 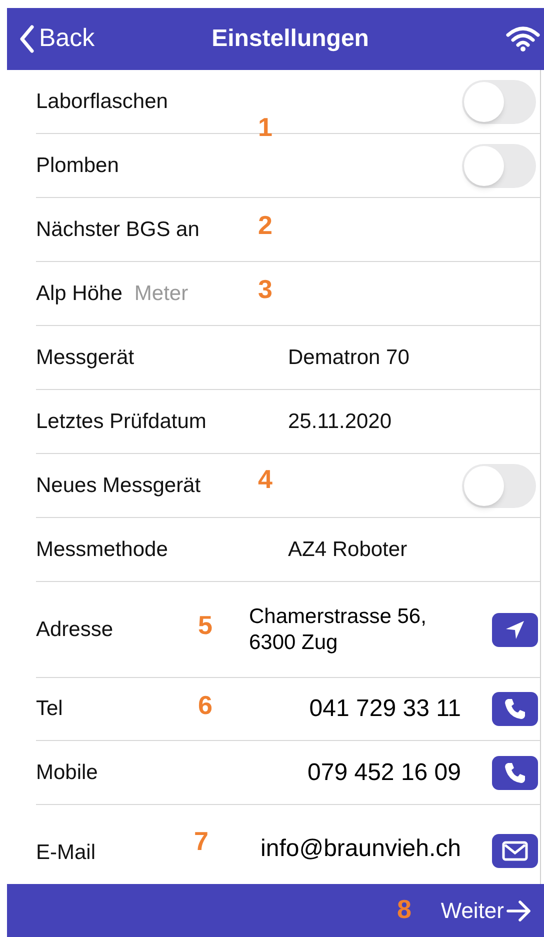 I want to click on setting-label: Letztes Prüfdatum, so click(x=122, y=421).